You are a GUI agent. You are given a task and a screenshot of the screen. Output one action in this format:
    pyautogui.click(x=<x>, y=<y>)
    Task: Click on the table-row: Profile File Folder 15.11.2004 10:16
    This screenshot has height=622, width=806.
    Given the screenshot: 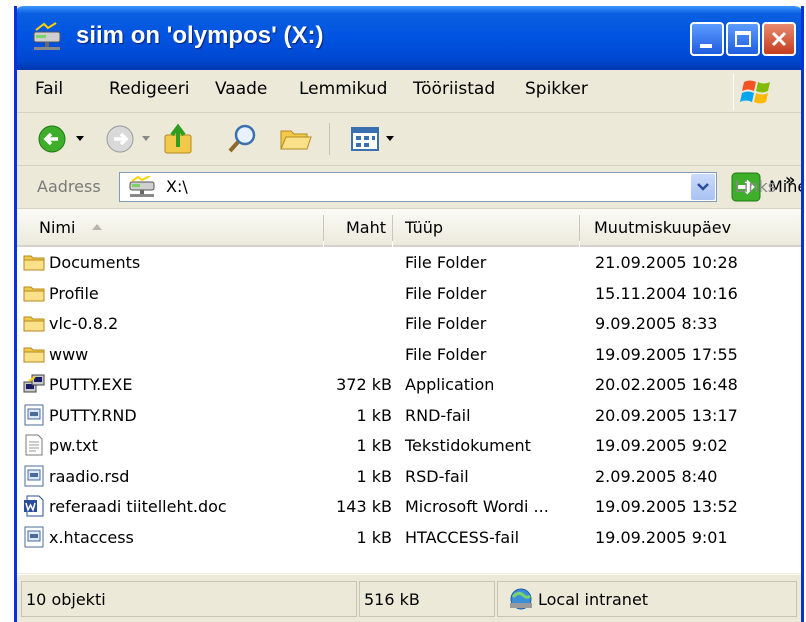 What is the action you would take?
    pyautogui.click(x=409, y=293)
    